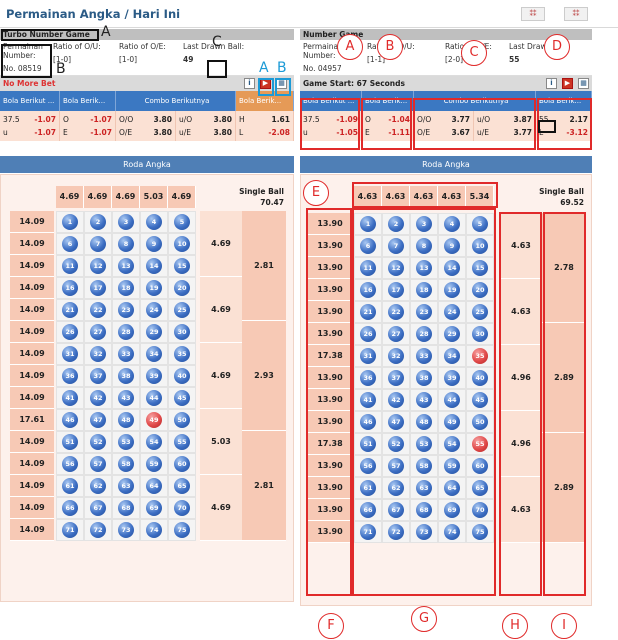  What do you see at coordinates (182, 288) in the screenshot?
I see `number-ball: 20` at bounding box center [182, 288].